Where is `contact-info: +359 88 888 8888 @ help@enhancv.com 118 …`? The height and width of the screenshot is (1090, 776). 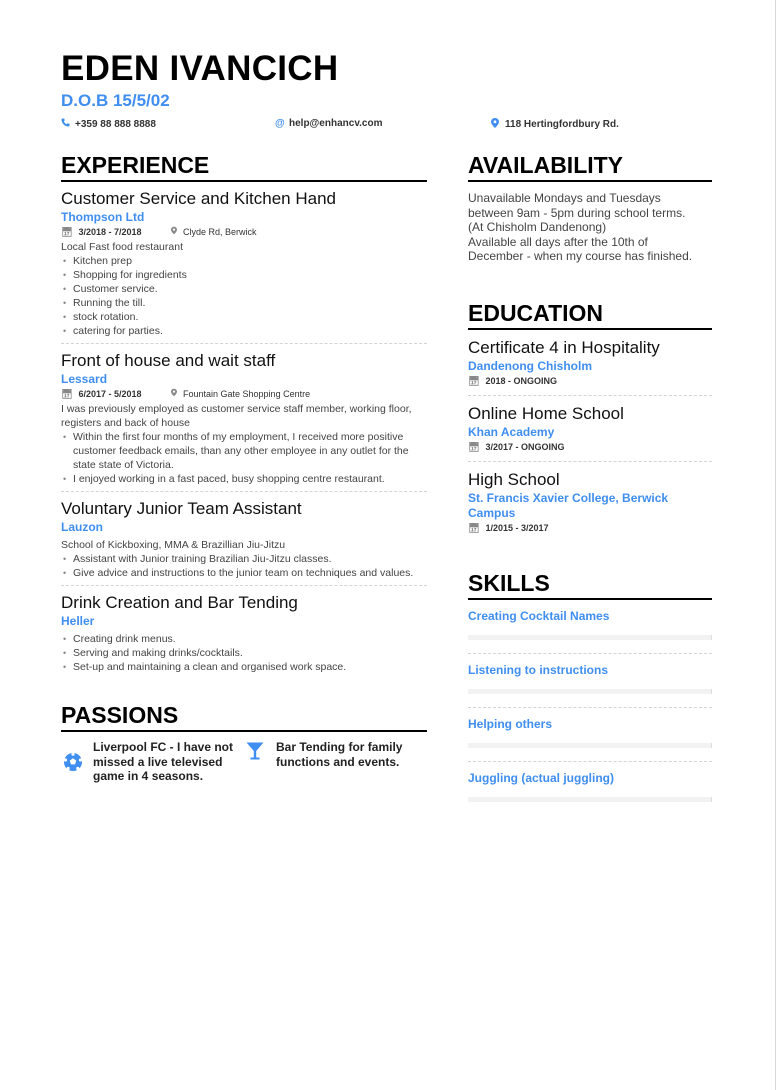
contact-info: +359 88 888 8888 @ help@enhancv.com 118 … is located at coordinates (401, 126).